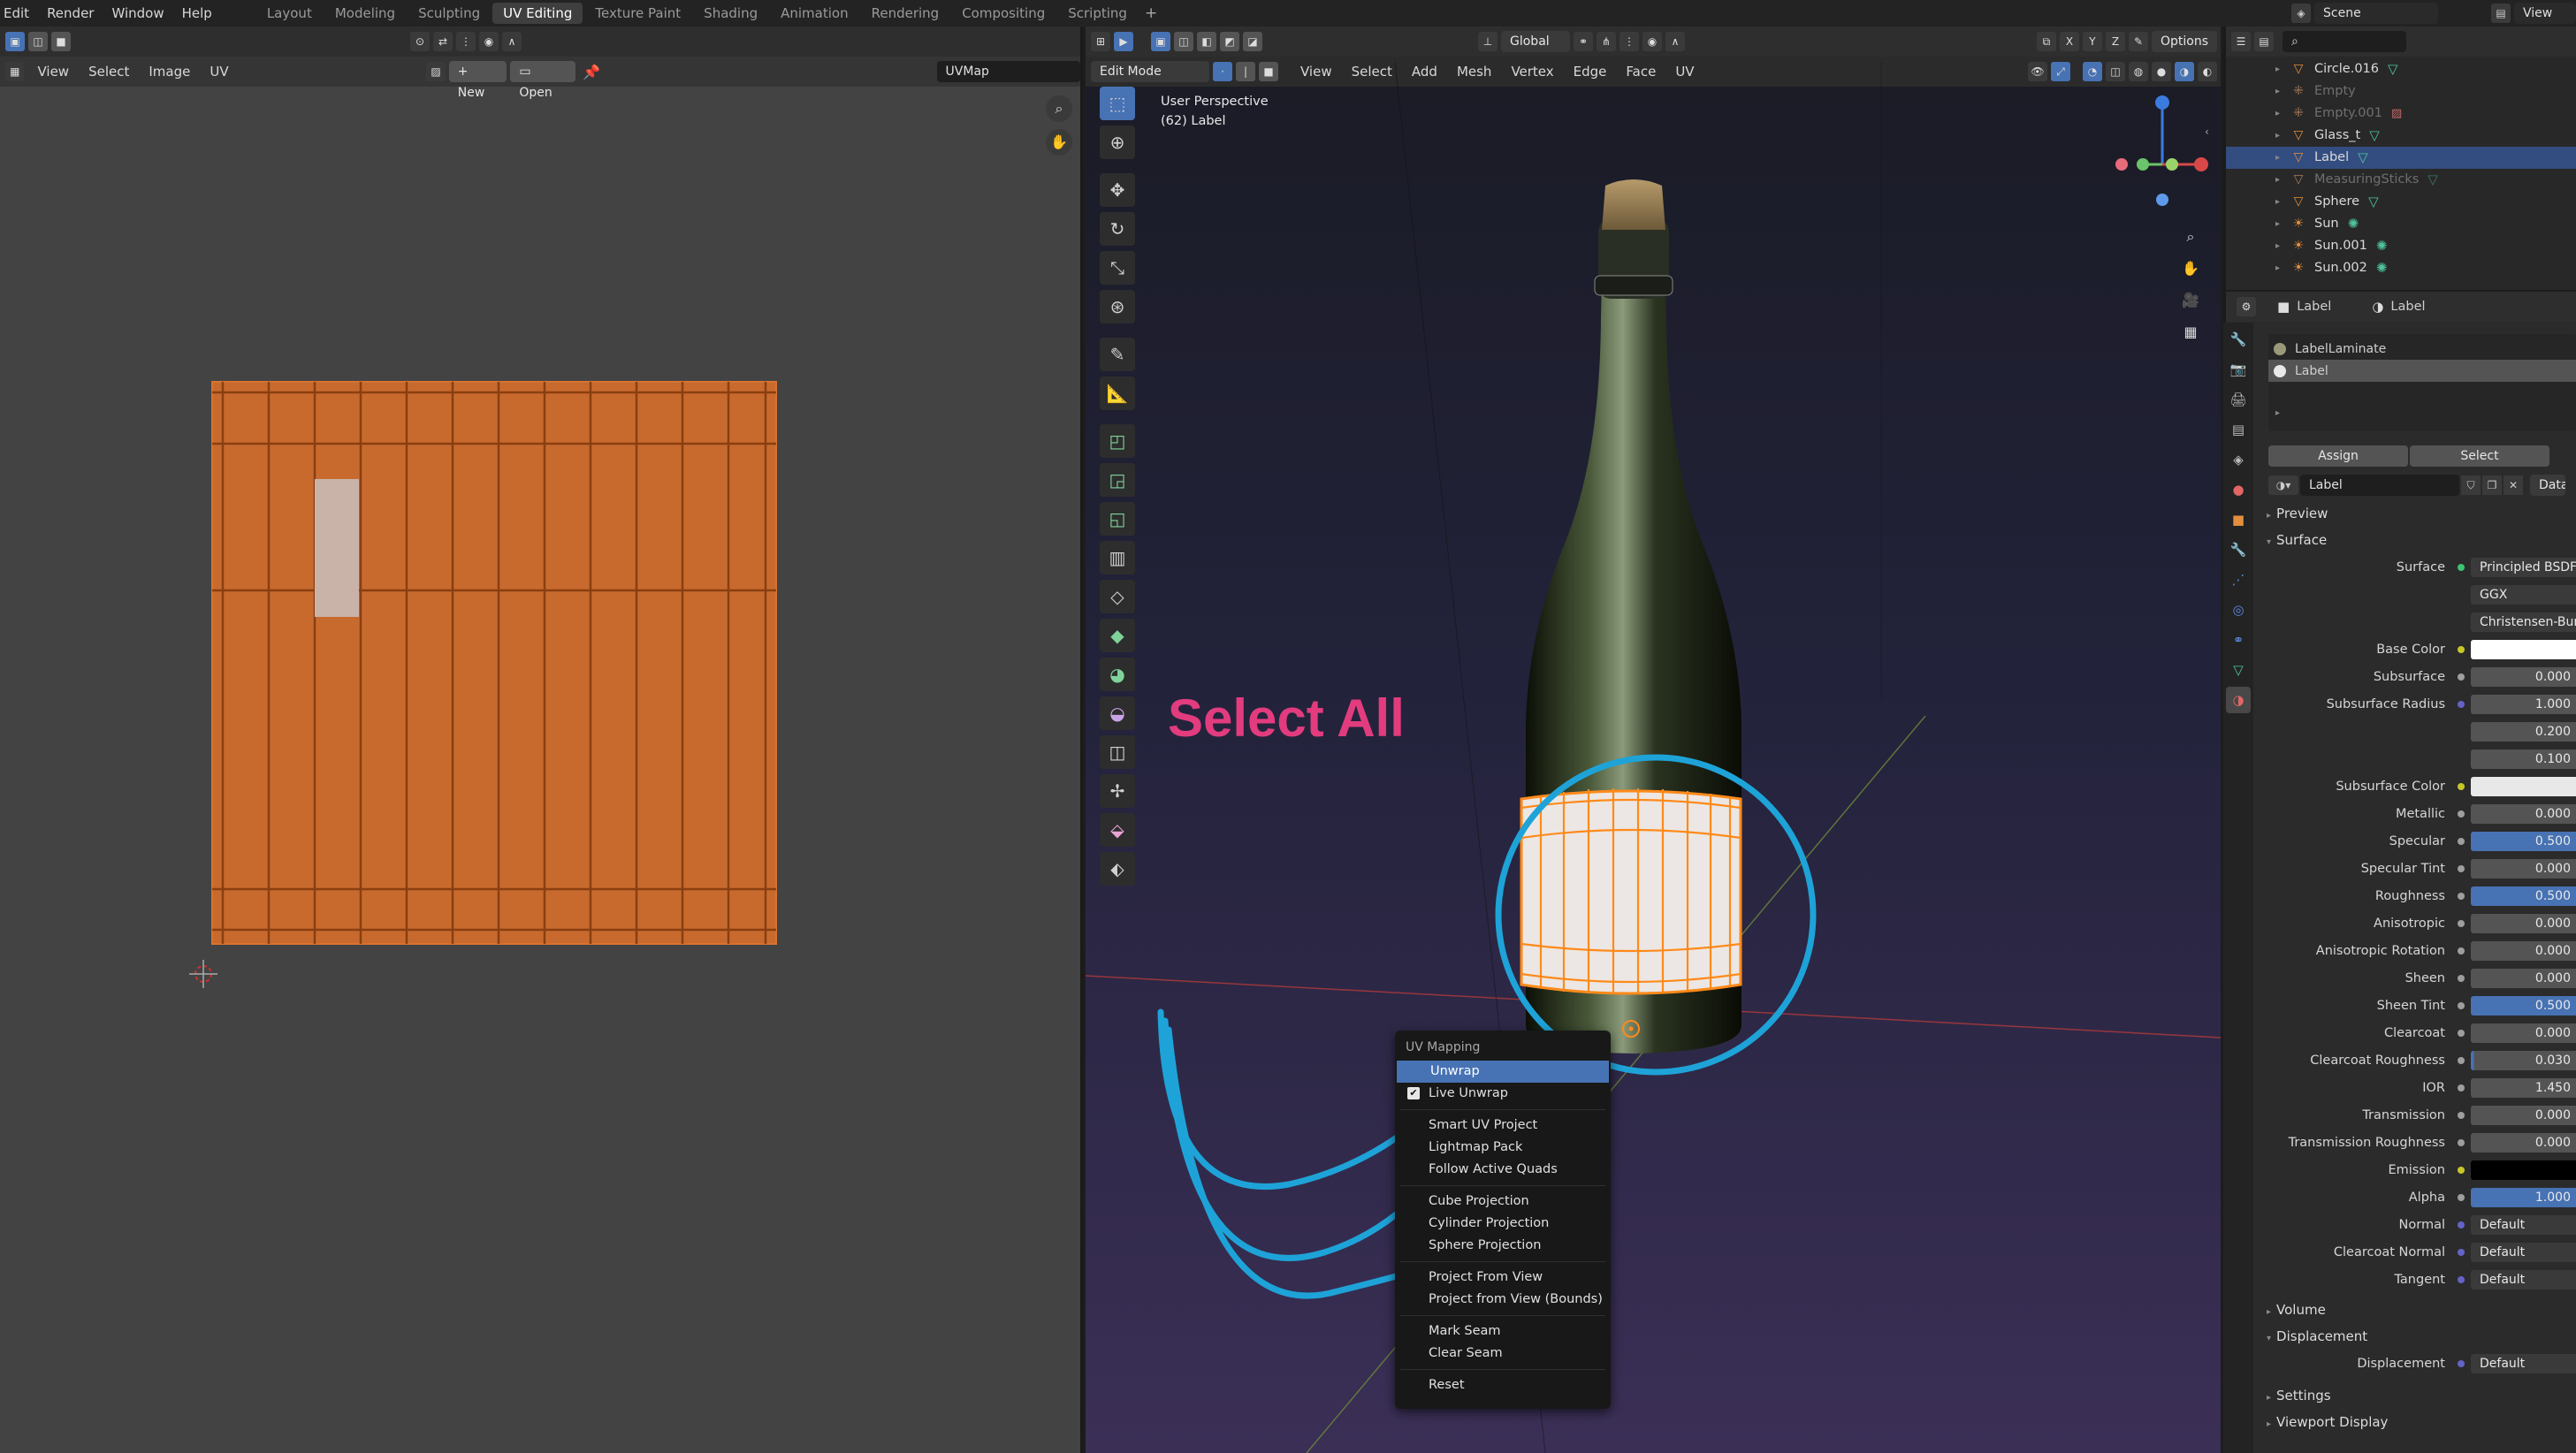  Describe the element at coordinates (1503, 1354) in the screenshot. I see `clear-seam-item: Clear Seam` at that location.